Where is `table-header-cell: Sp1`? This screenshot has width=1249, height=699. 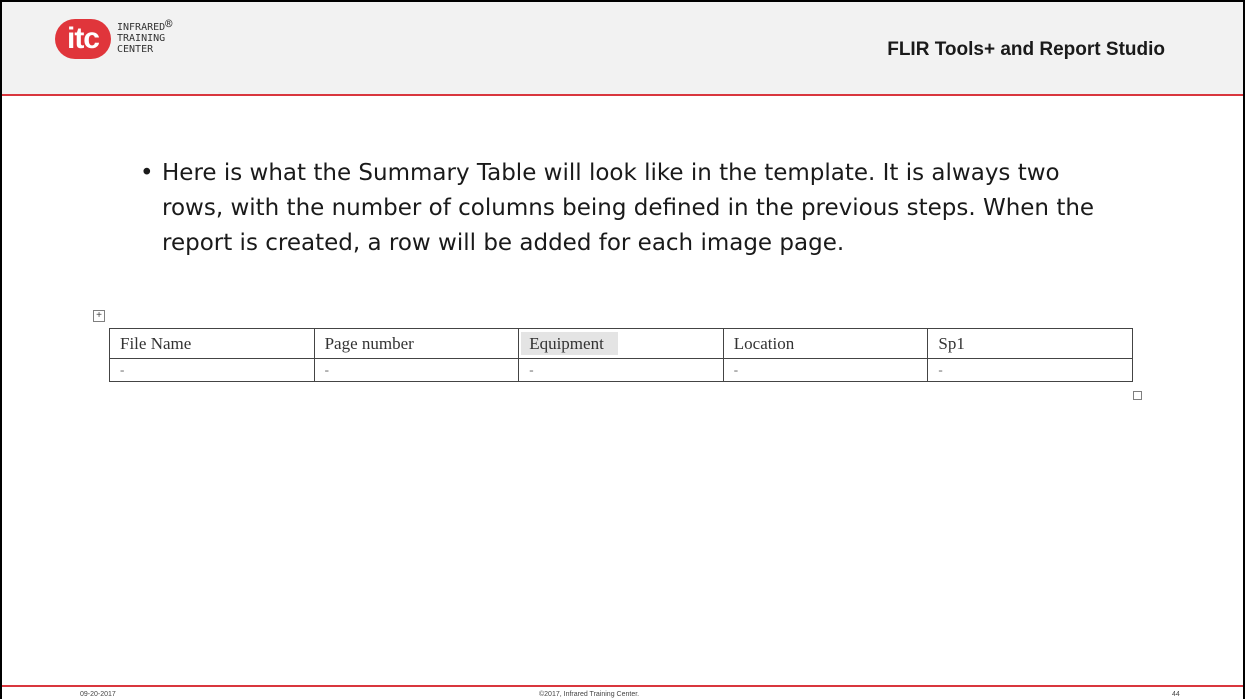 table-header-cell: Sp1 is located at coordinates (1030, 343).